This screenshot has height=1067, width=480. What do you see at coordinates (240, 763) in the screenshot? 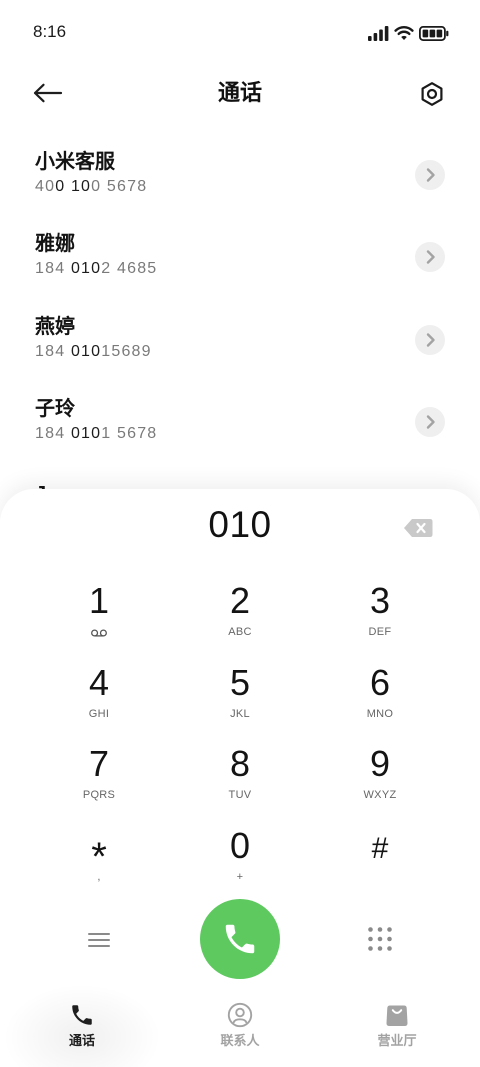
I see `key-digit: 8` at bounding box center [240, 763].